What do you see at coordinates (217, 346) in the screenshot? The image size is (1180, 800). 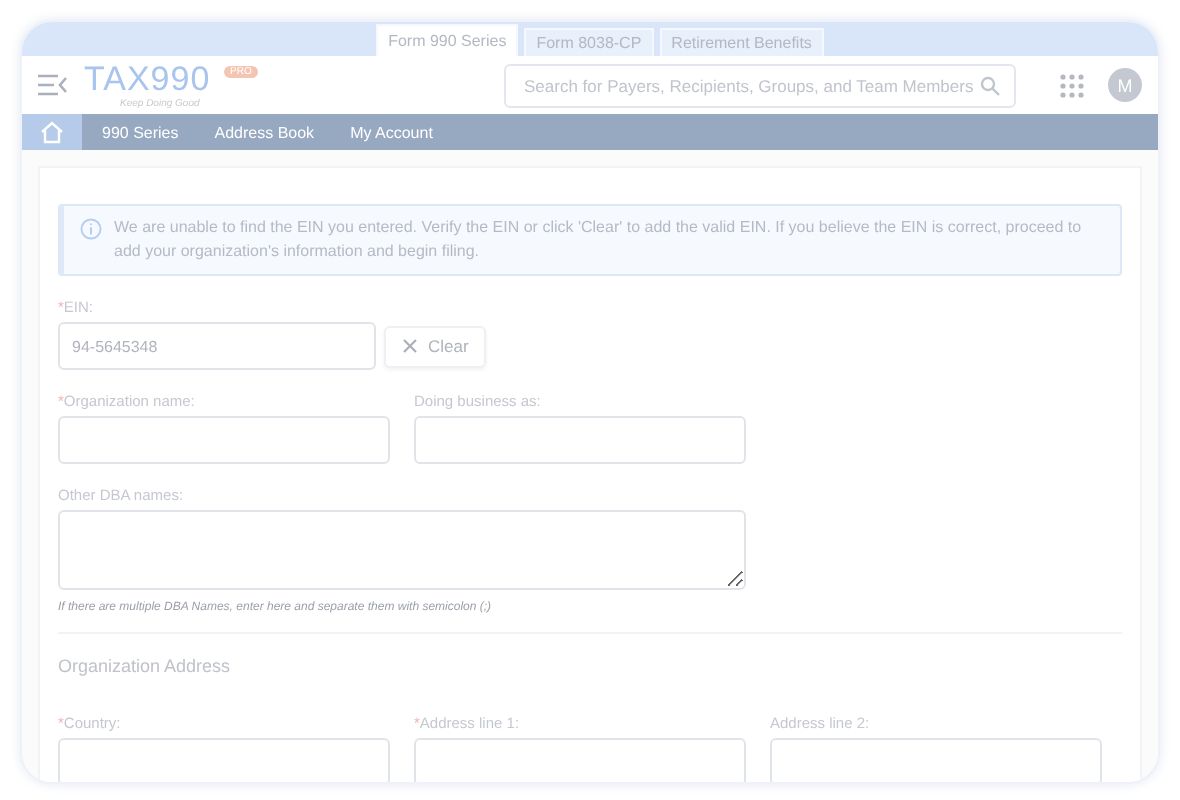 I see `ein-field: 94-5645348` at bounding box center [217, 346].